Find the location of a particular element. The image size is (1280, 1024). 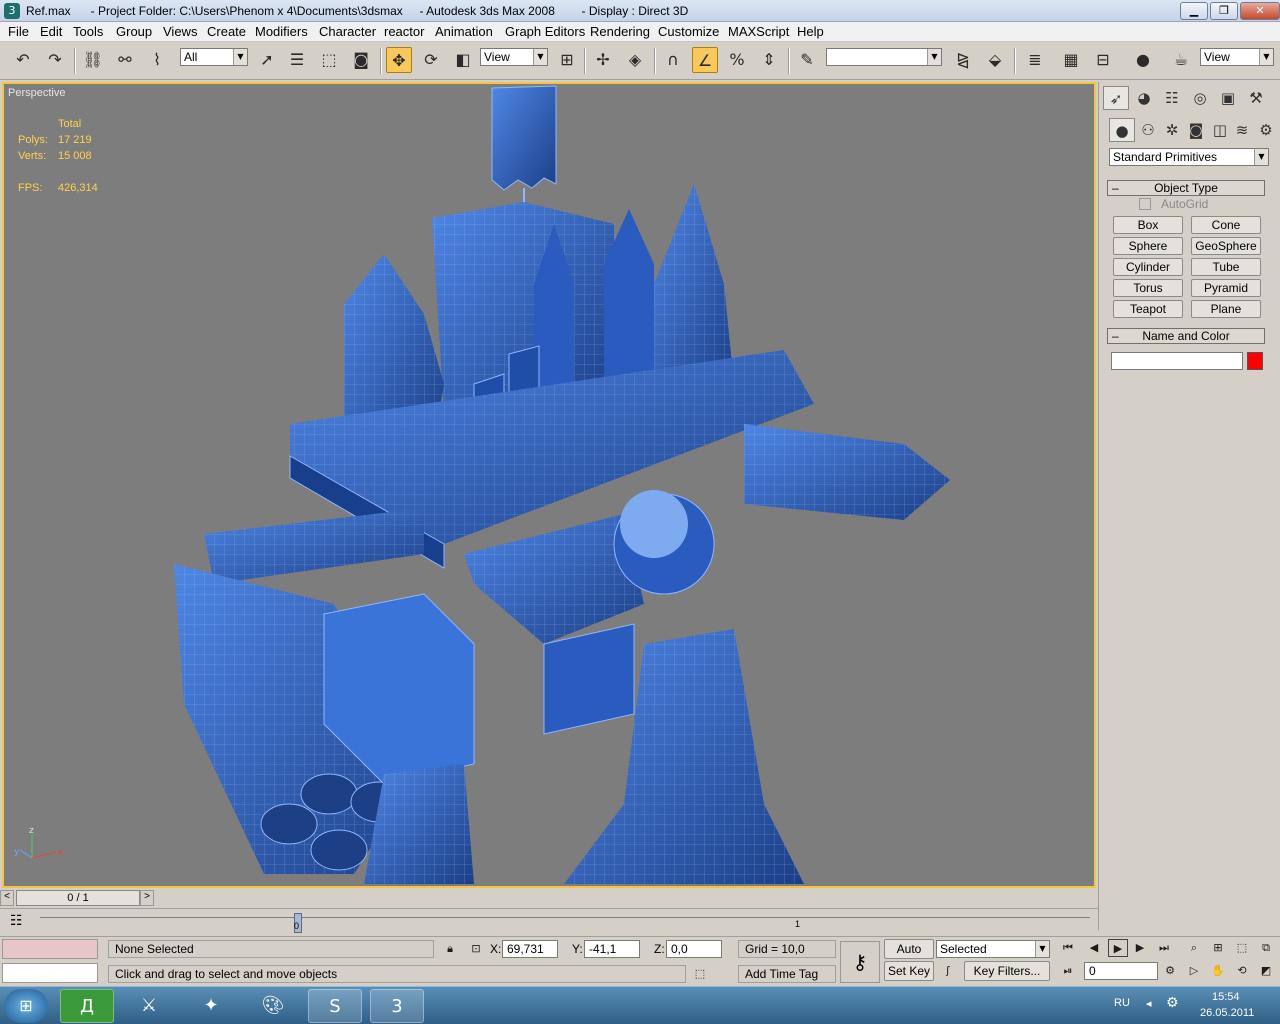

zoom-extents-all-icon: ⧉ is located at coordinates (1266, 948).